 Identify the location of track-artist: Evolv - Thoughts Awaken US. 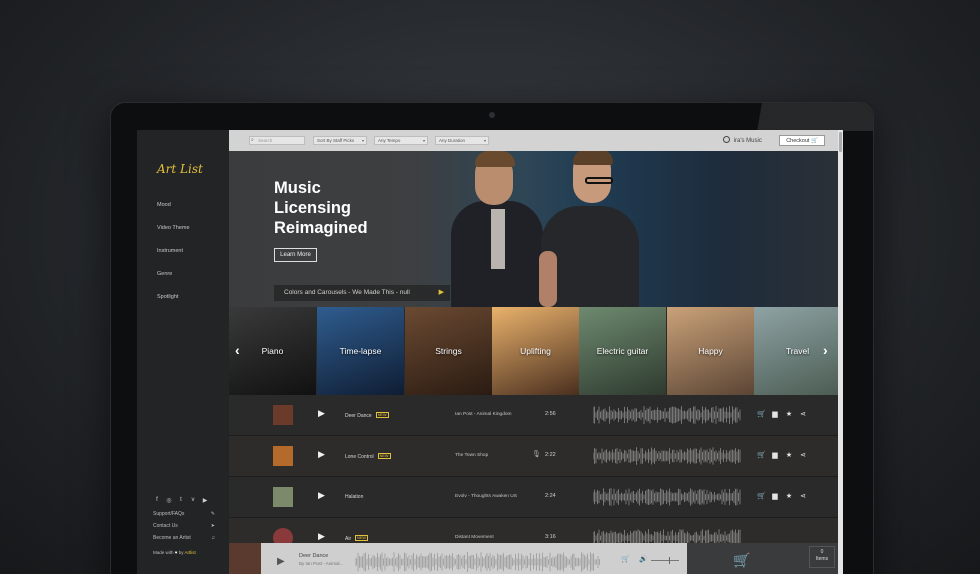
(486, 496).